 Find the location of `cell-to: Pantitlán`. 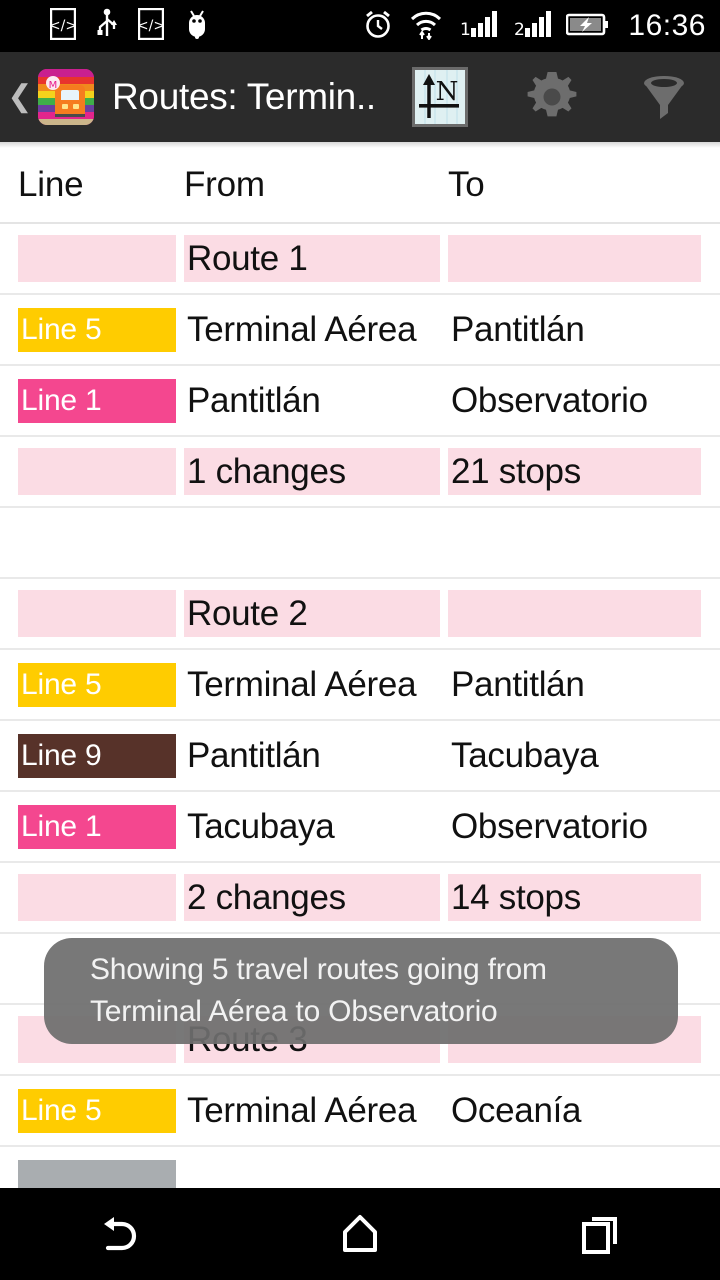

cell-to: Pantitlán is located at coordinates (574, 684).